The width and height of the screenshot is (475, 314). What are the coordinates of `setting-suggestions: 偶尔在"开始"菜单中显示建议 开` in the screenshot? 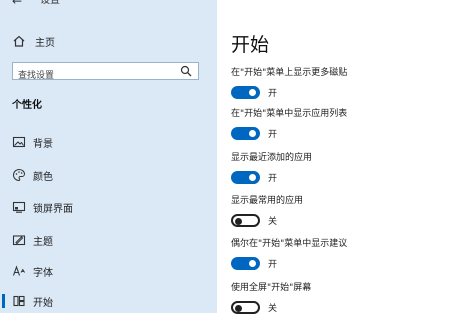 It's located at (351, 254).